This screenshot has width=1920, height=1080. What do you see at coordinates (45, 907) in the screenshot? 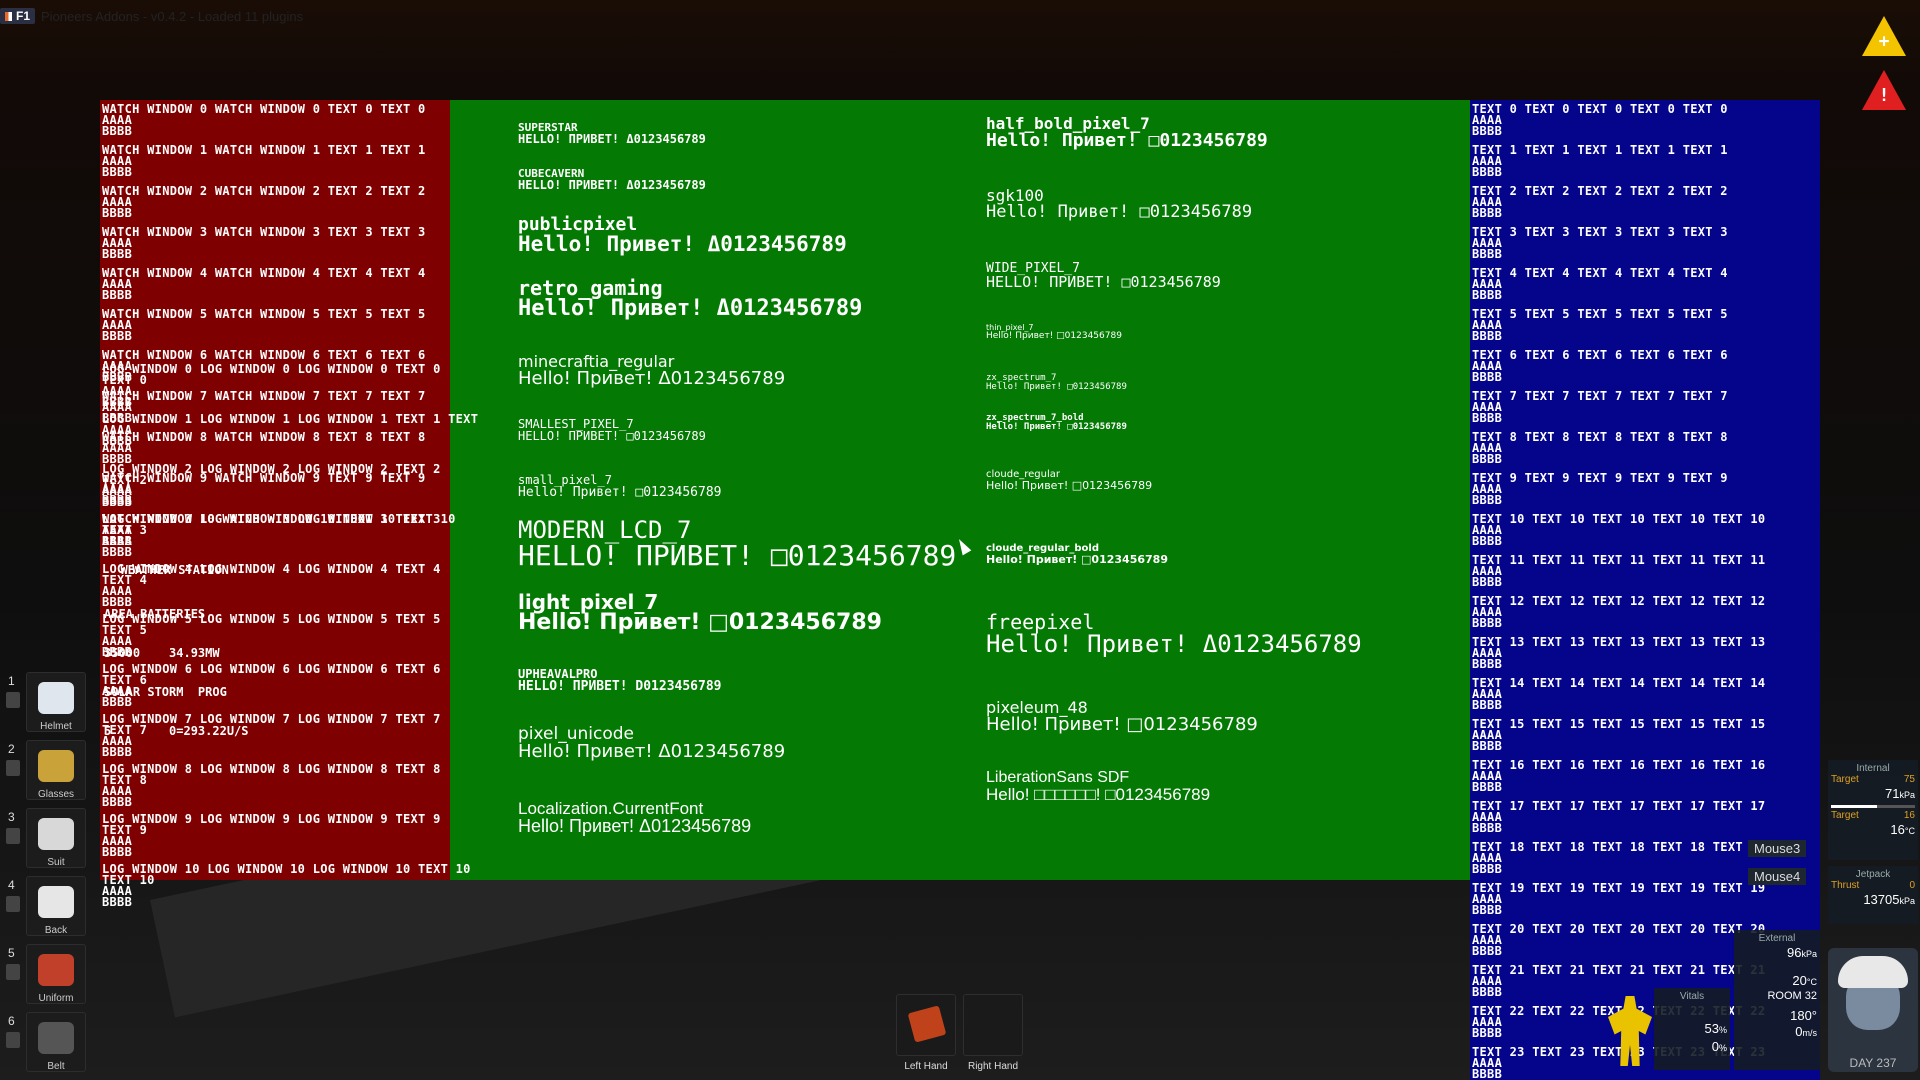
I see `hotbar-slot-back: 4 Back` at bounding box center [45, 907].